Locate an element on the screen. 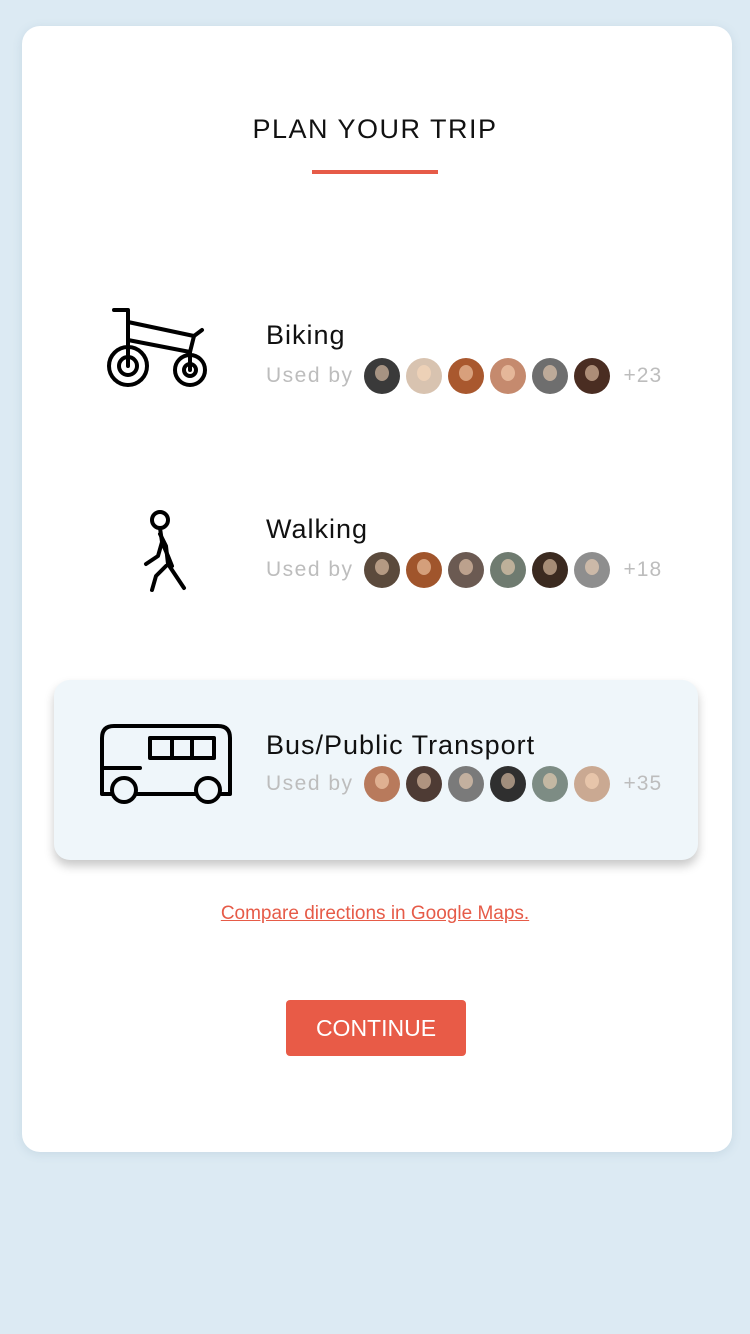 This screenshot has width=750, height=1334. used-by-row: Used by +23 is located at coordinates (464, 376).